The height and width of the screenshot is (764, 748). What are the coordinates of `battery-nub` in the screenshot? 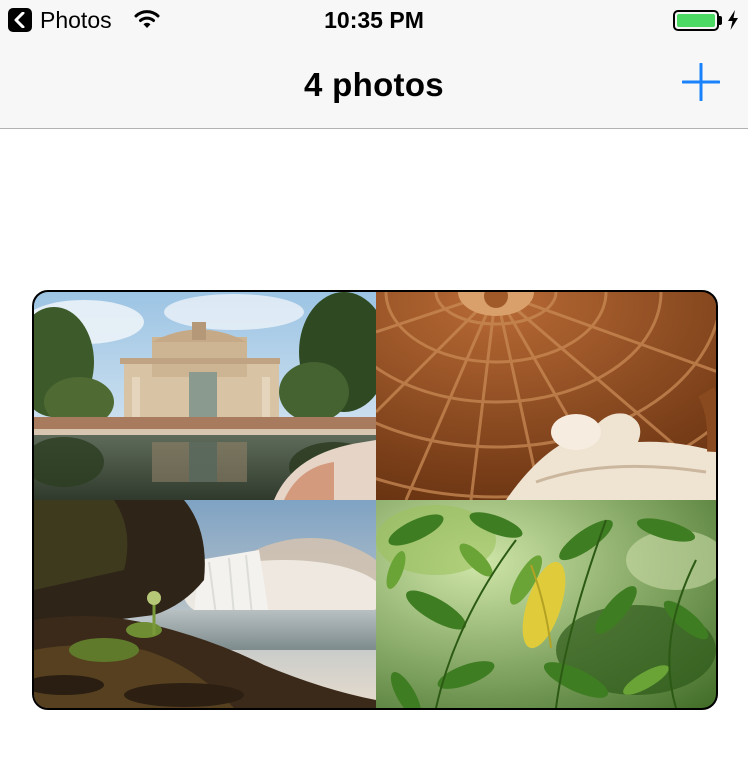 It's located at (720, 20).